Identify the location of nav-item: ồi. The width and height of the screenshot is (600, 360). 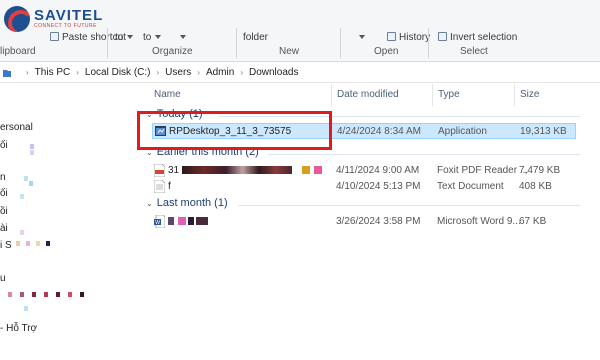
(4, 211).